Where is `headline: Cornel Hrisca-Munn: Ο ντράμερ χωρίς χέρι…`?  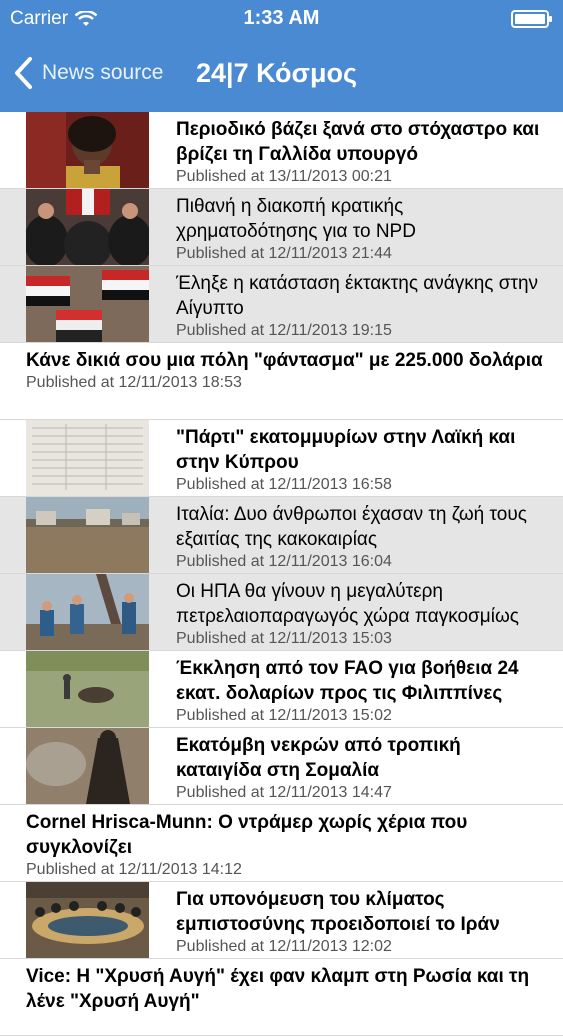
headline: Cornel Hrisca-Munn: Ο ντράμερ χωρίς χέρι… is located at coordinates (247, 835).